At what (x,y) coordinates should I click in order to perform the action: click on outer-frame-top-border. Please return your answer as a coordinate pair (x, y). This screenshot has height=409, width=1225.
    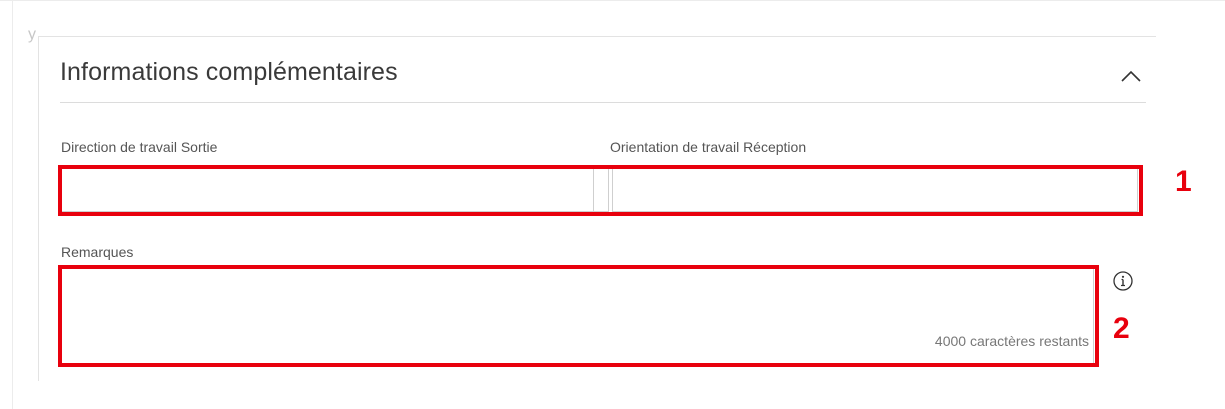
    Looking at the image, I should click on (612, 0).